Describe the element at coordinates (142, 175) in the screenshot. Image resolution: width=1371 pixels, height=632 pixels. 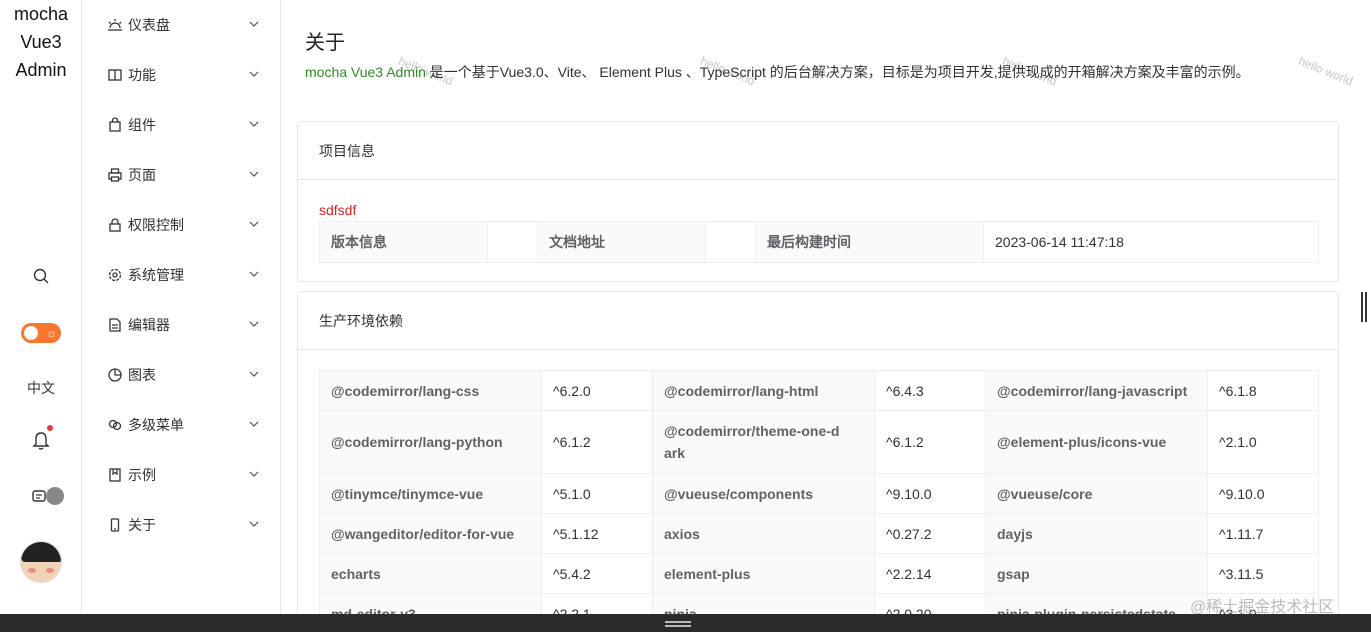
I see `sidebar-item-label: 页面` at that location.